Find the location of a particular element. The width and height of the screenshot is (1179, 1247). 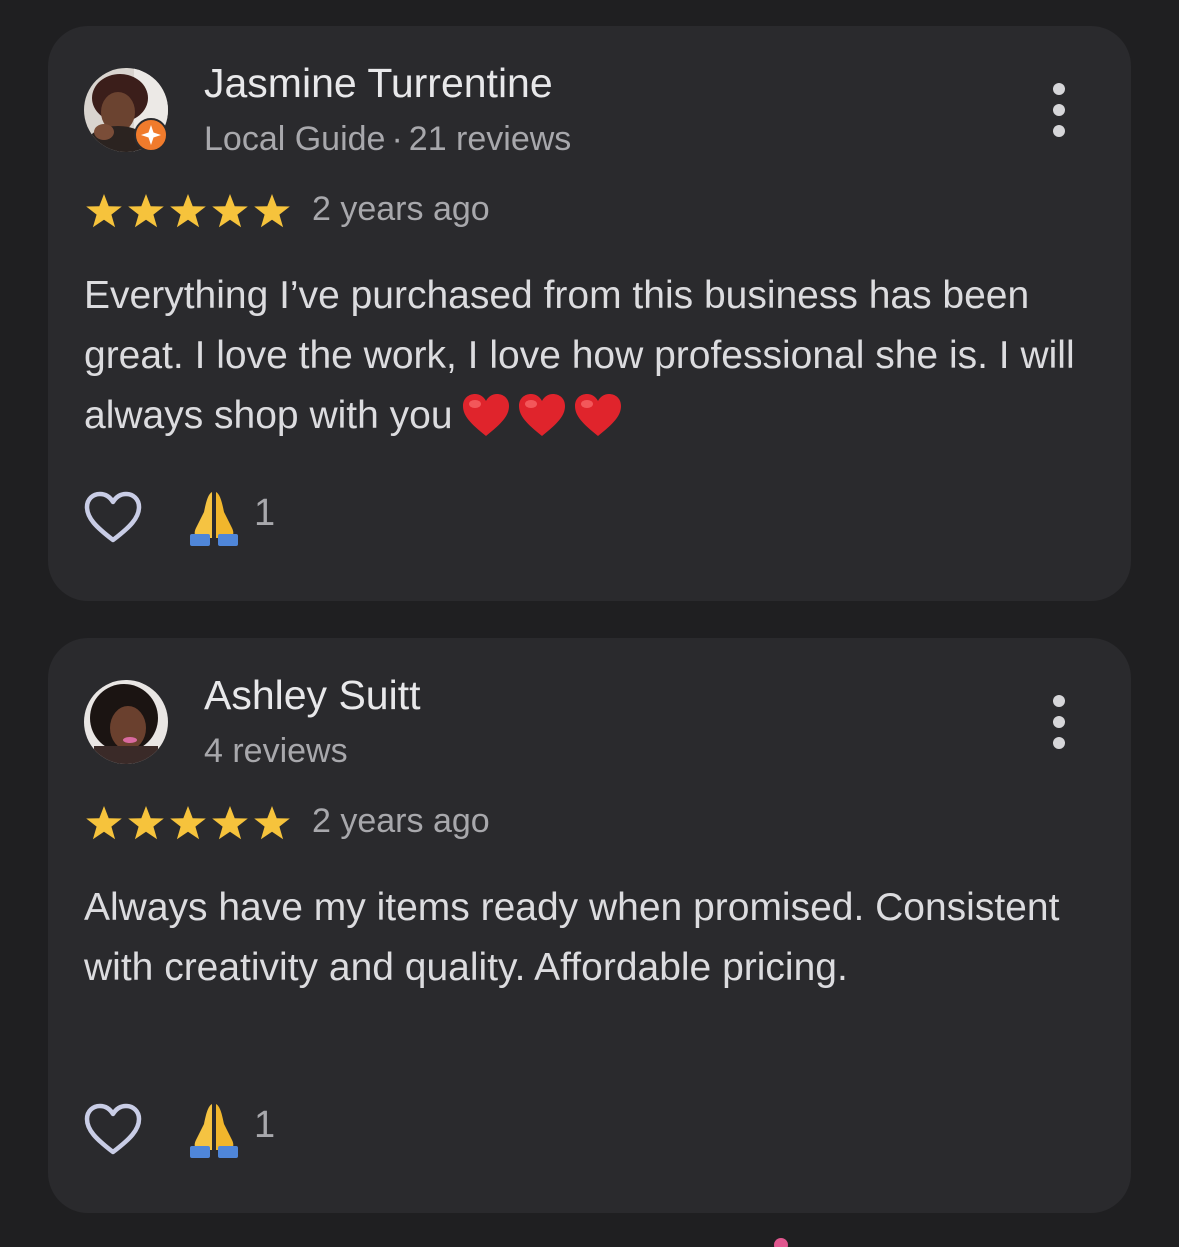

reviewer-name: Jasmine Turrentine is located at coordinates (378, 83).